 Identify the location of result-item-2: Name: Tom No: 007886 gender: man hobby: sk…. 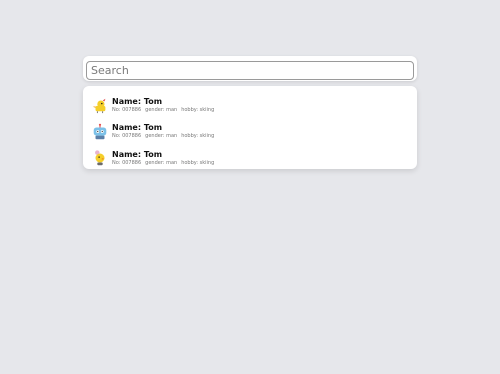
(250, 132).